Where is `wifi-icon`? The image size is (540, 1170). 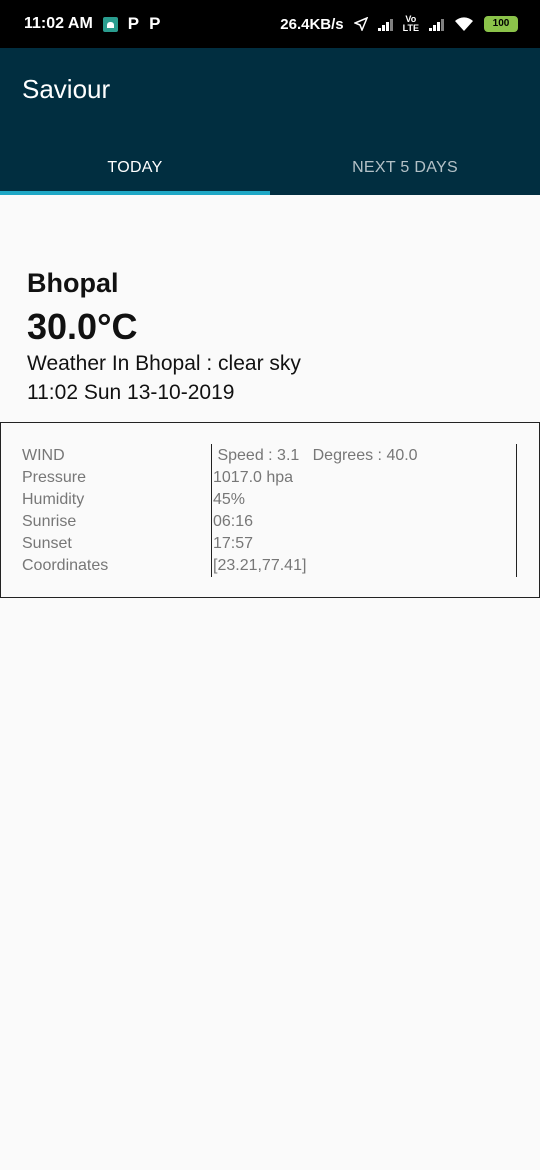
wifi-icon is located at coordinates (464, 24).